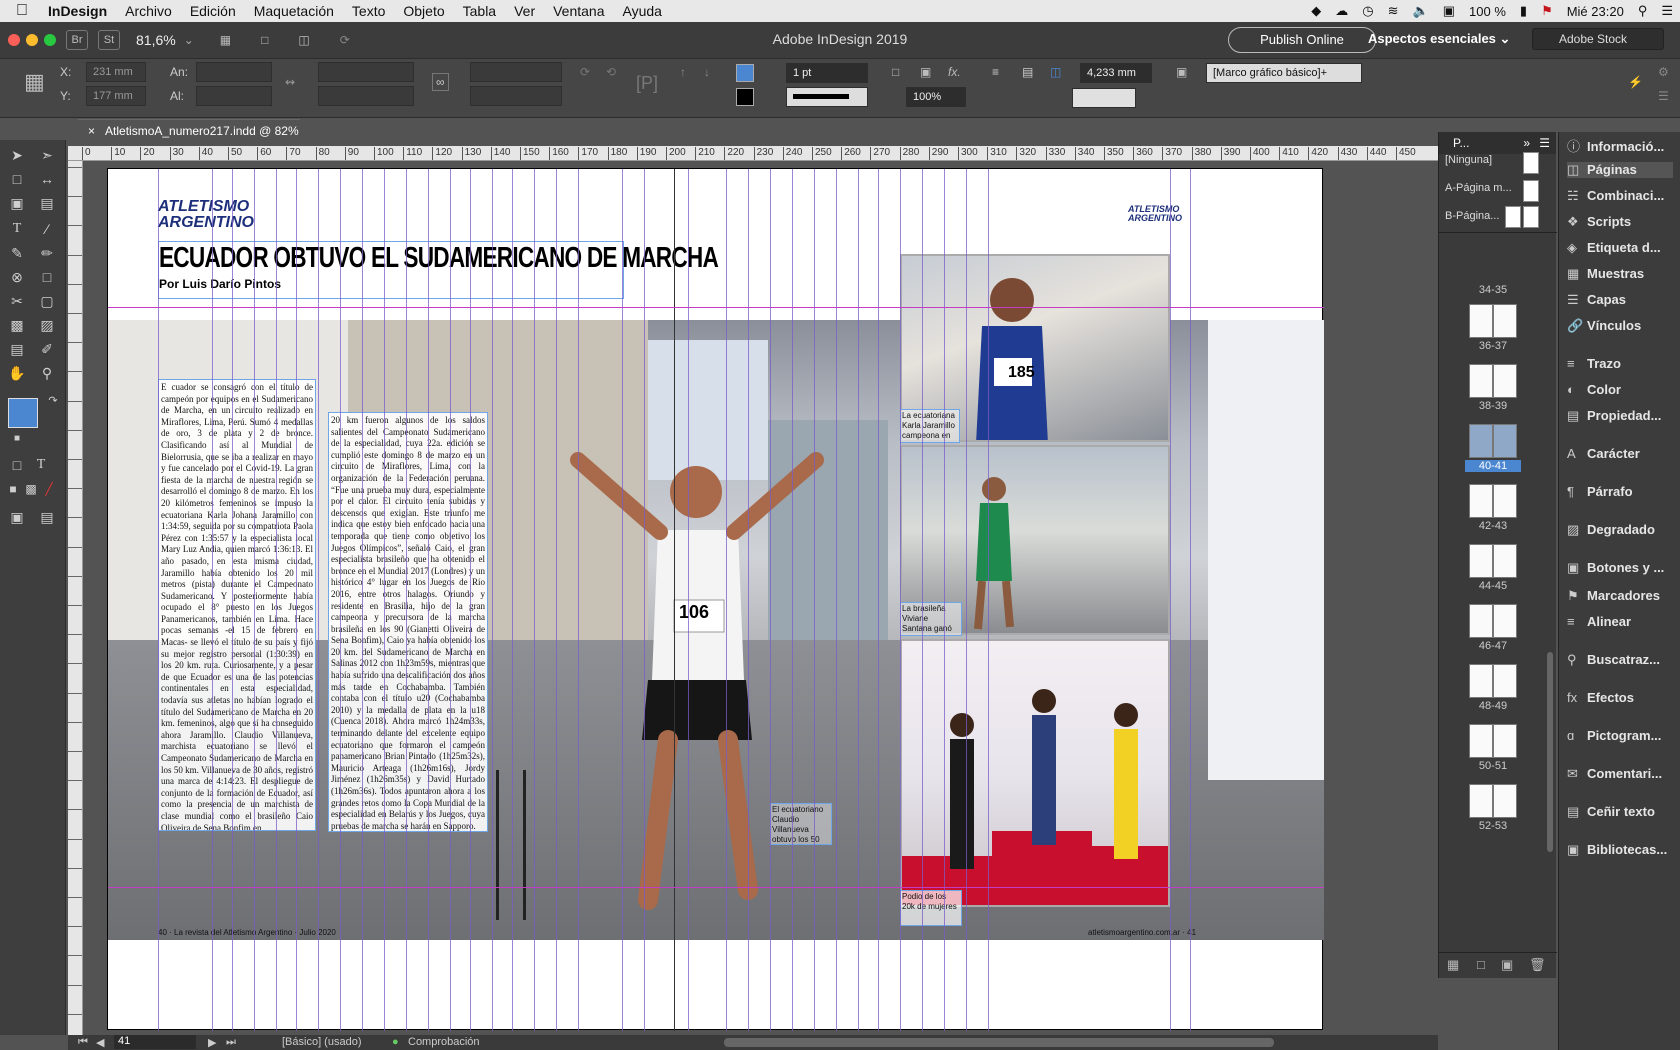 This screenshot has width=1680, height=1050. Describe the element at coordinates (53, 401) in the screenshot. I see `swap-colors-icon: ↷` at that location.